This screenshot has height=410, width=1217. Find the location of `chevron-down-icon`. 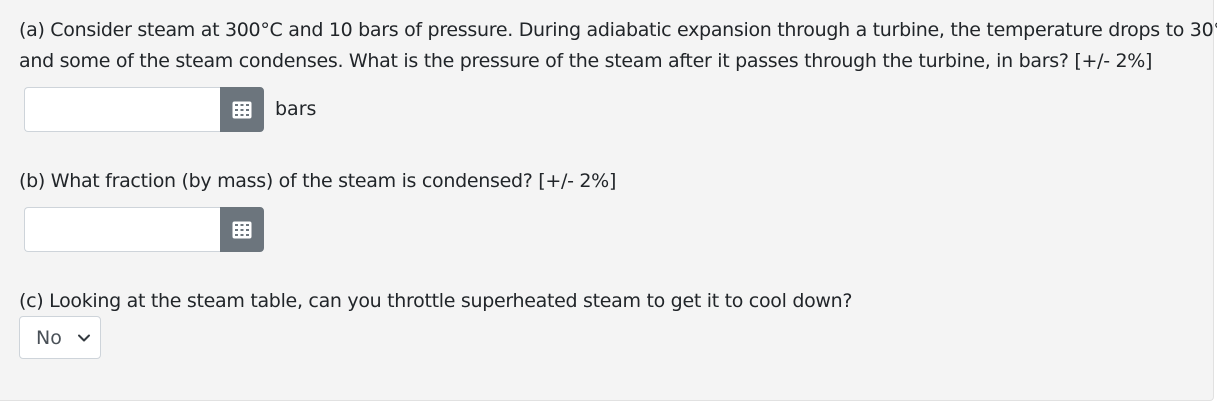

chevron-down-icon is located at coordinates (84, 338).